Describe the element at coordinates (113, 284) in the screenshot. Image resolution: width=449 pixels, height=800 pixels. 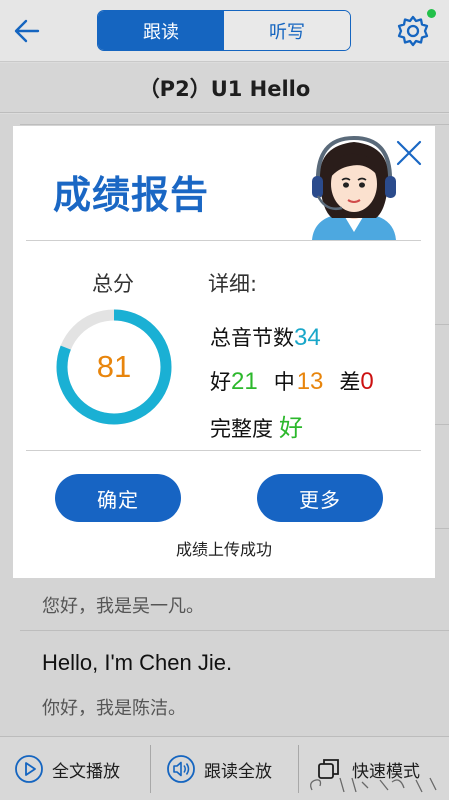
I see `total-score-label: 总分` at that location.